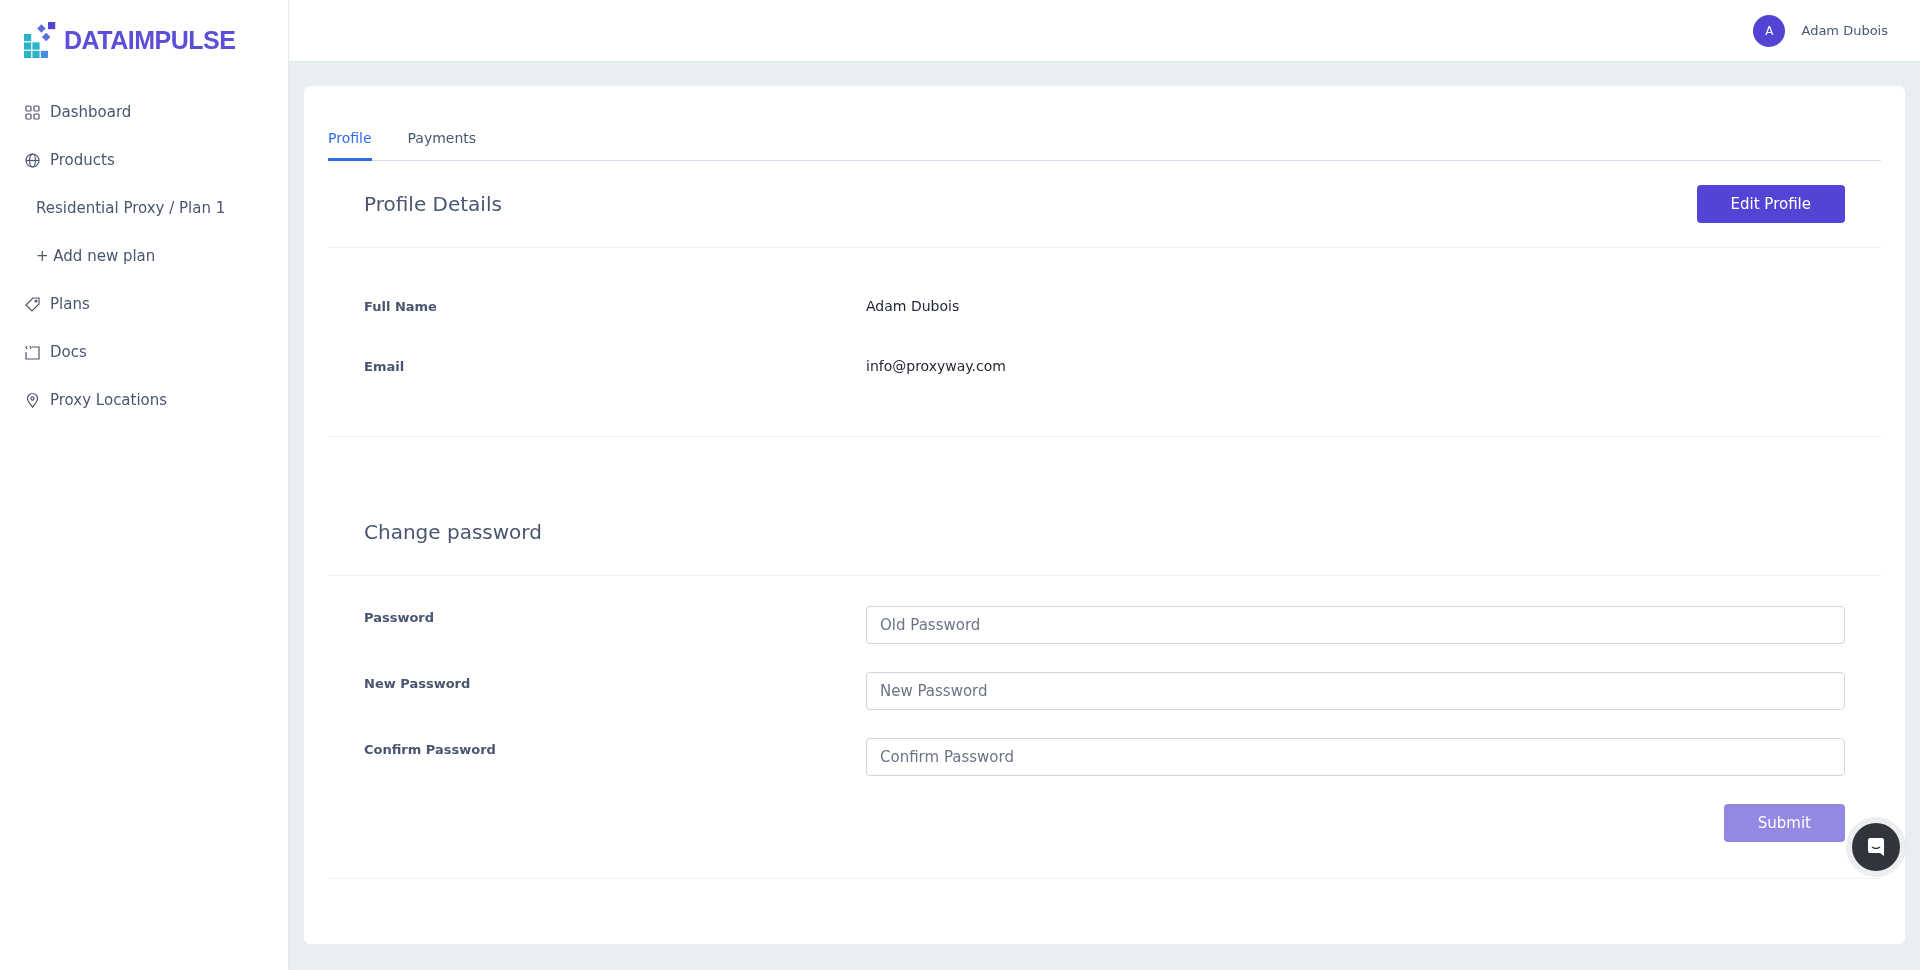  What do you see at coordinates (1355, 691) in the screenshot?
I see `password-field: New Password` at bounding box center [1355, 691].